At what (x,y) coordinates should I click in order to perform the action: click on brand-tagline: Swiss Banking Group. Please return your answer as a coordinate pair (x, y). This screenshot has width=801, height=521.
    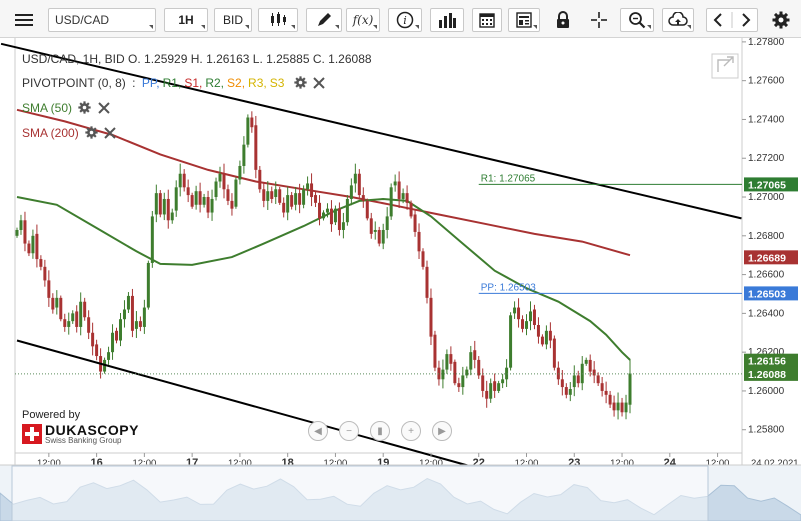
    Looking at the image, I should click on (83, 440).